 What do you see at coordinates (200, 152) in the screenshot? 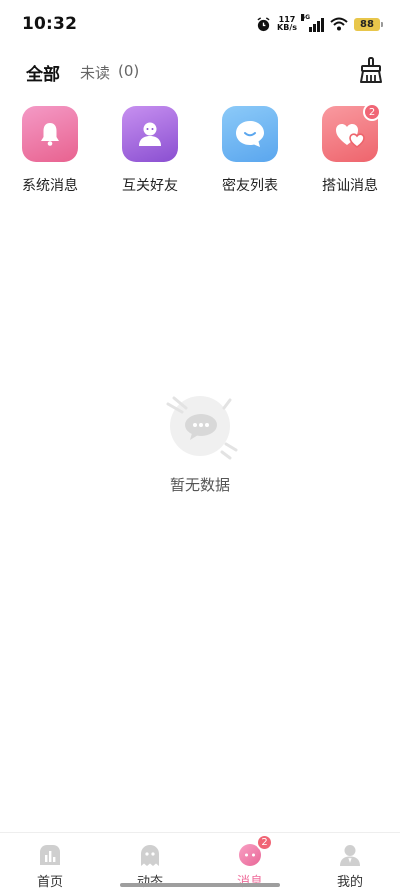
I see `message-categories: 系统消息 互关好友 密友列表 2 搭讪消息` at bounding box center [200, 152].